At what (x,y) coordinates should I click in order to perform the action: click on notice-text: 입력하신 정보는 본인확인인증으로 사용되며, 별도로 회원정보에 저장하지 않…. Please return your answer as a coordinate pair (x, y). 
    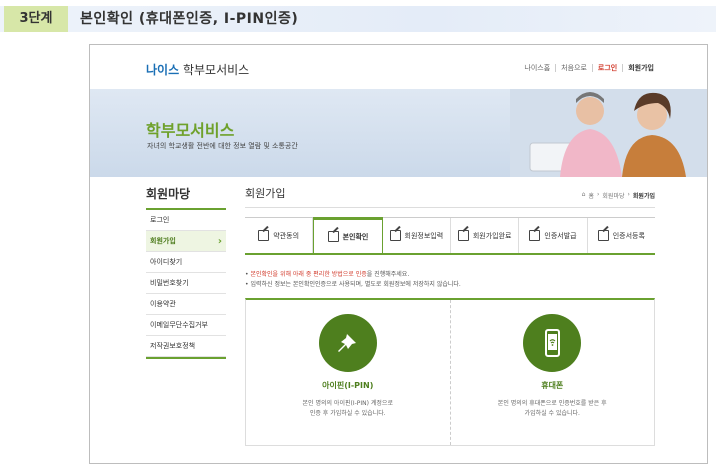
    Looking at the image, I should click on (355, 284).